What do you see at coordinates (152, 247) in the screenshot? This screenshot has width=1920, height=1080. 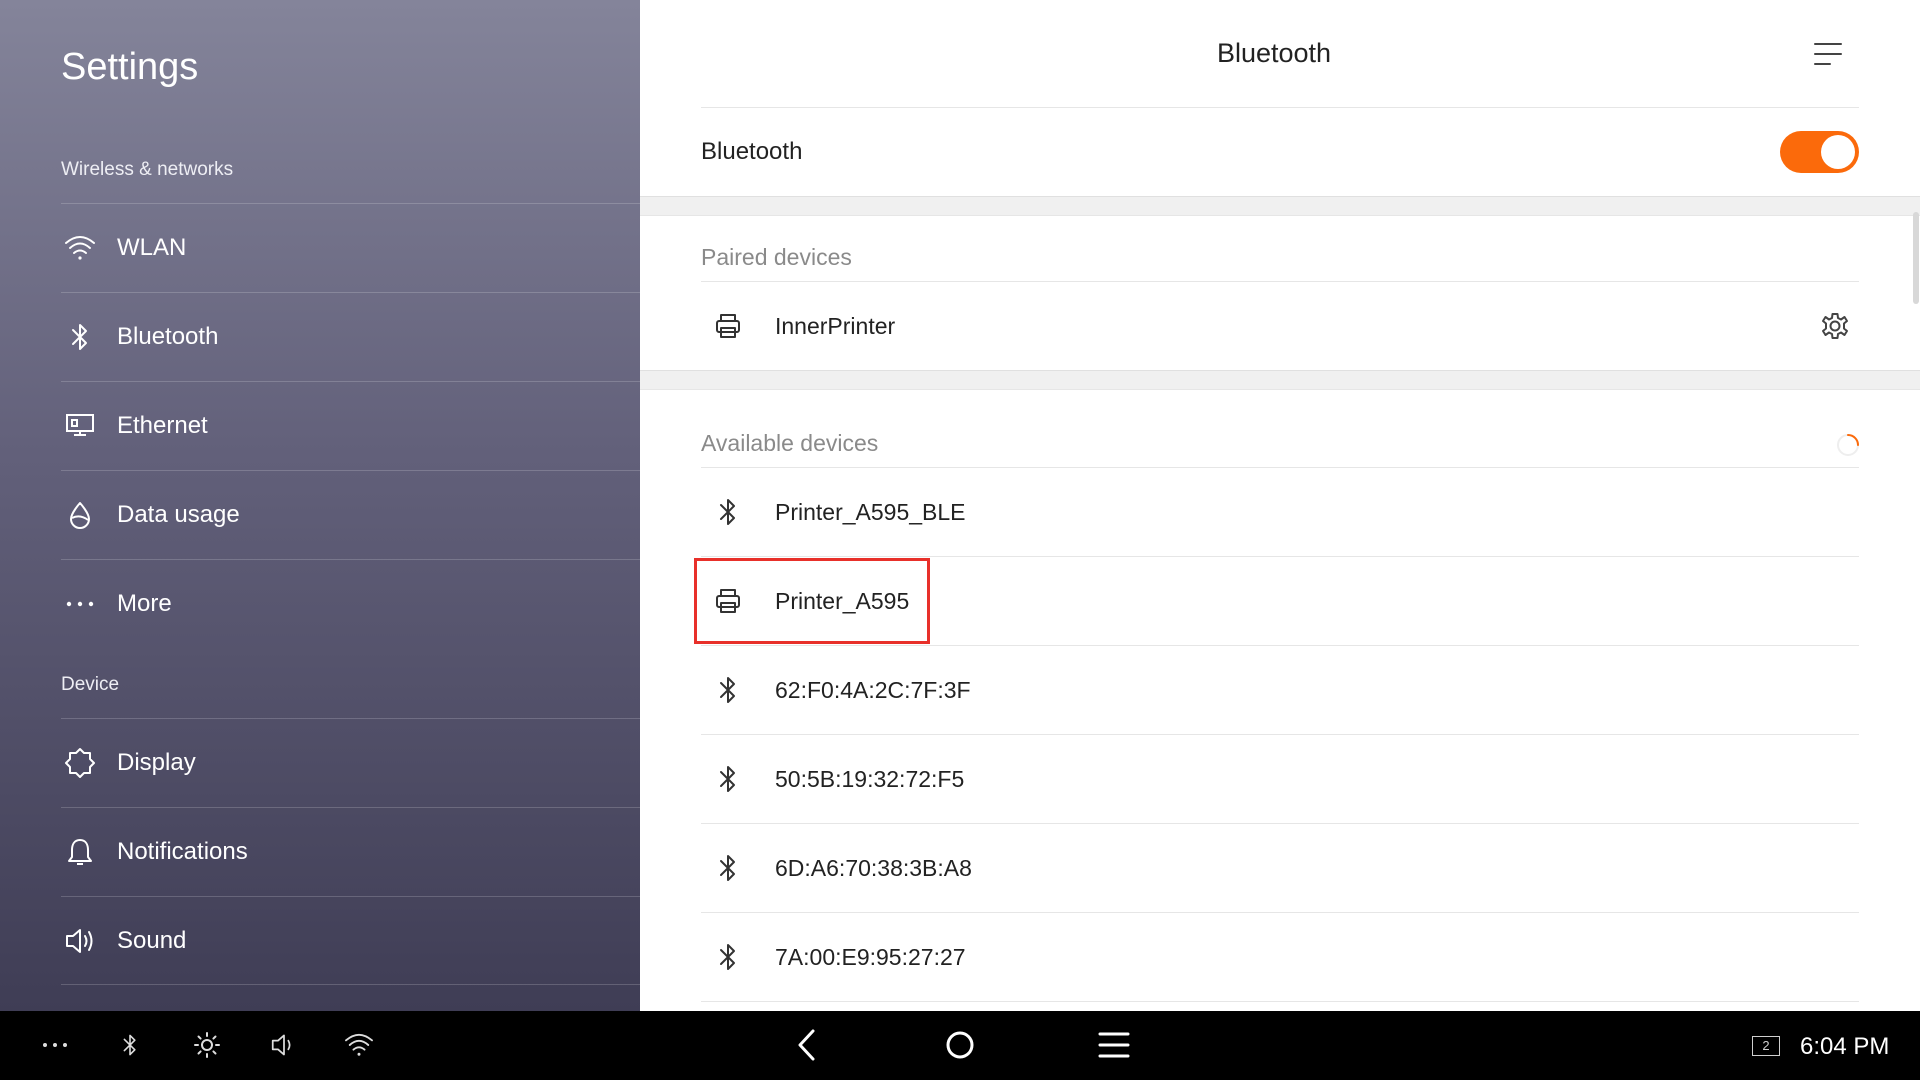 I see `sidebar-item-label: WLAN` at bounding box center [152, 247].